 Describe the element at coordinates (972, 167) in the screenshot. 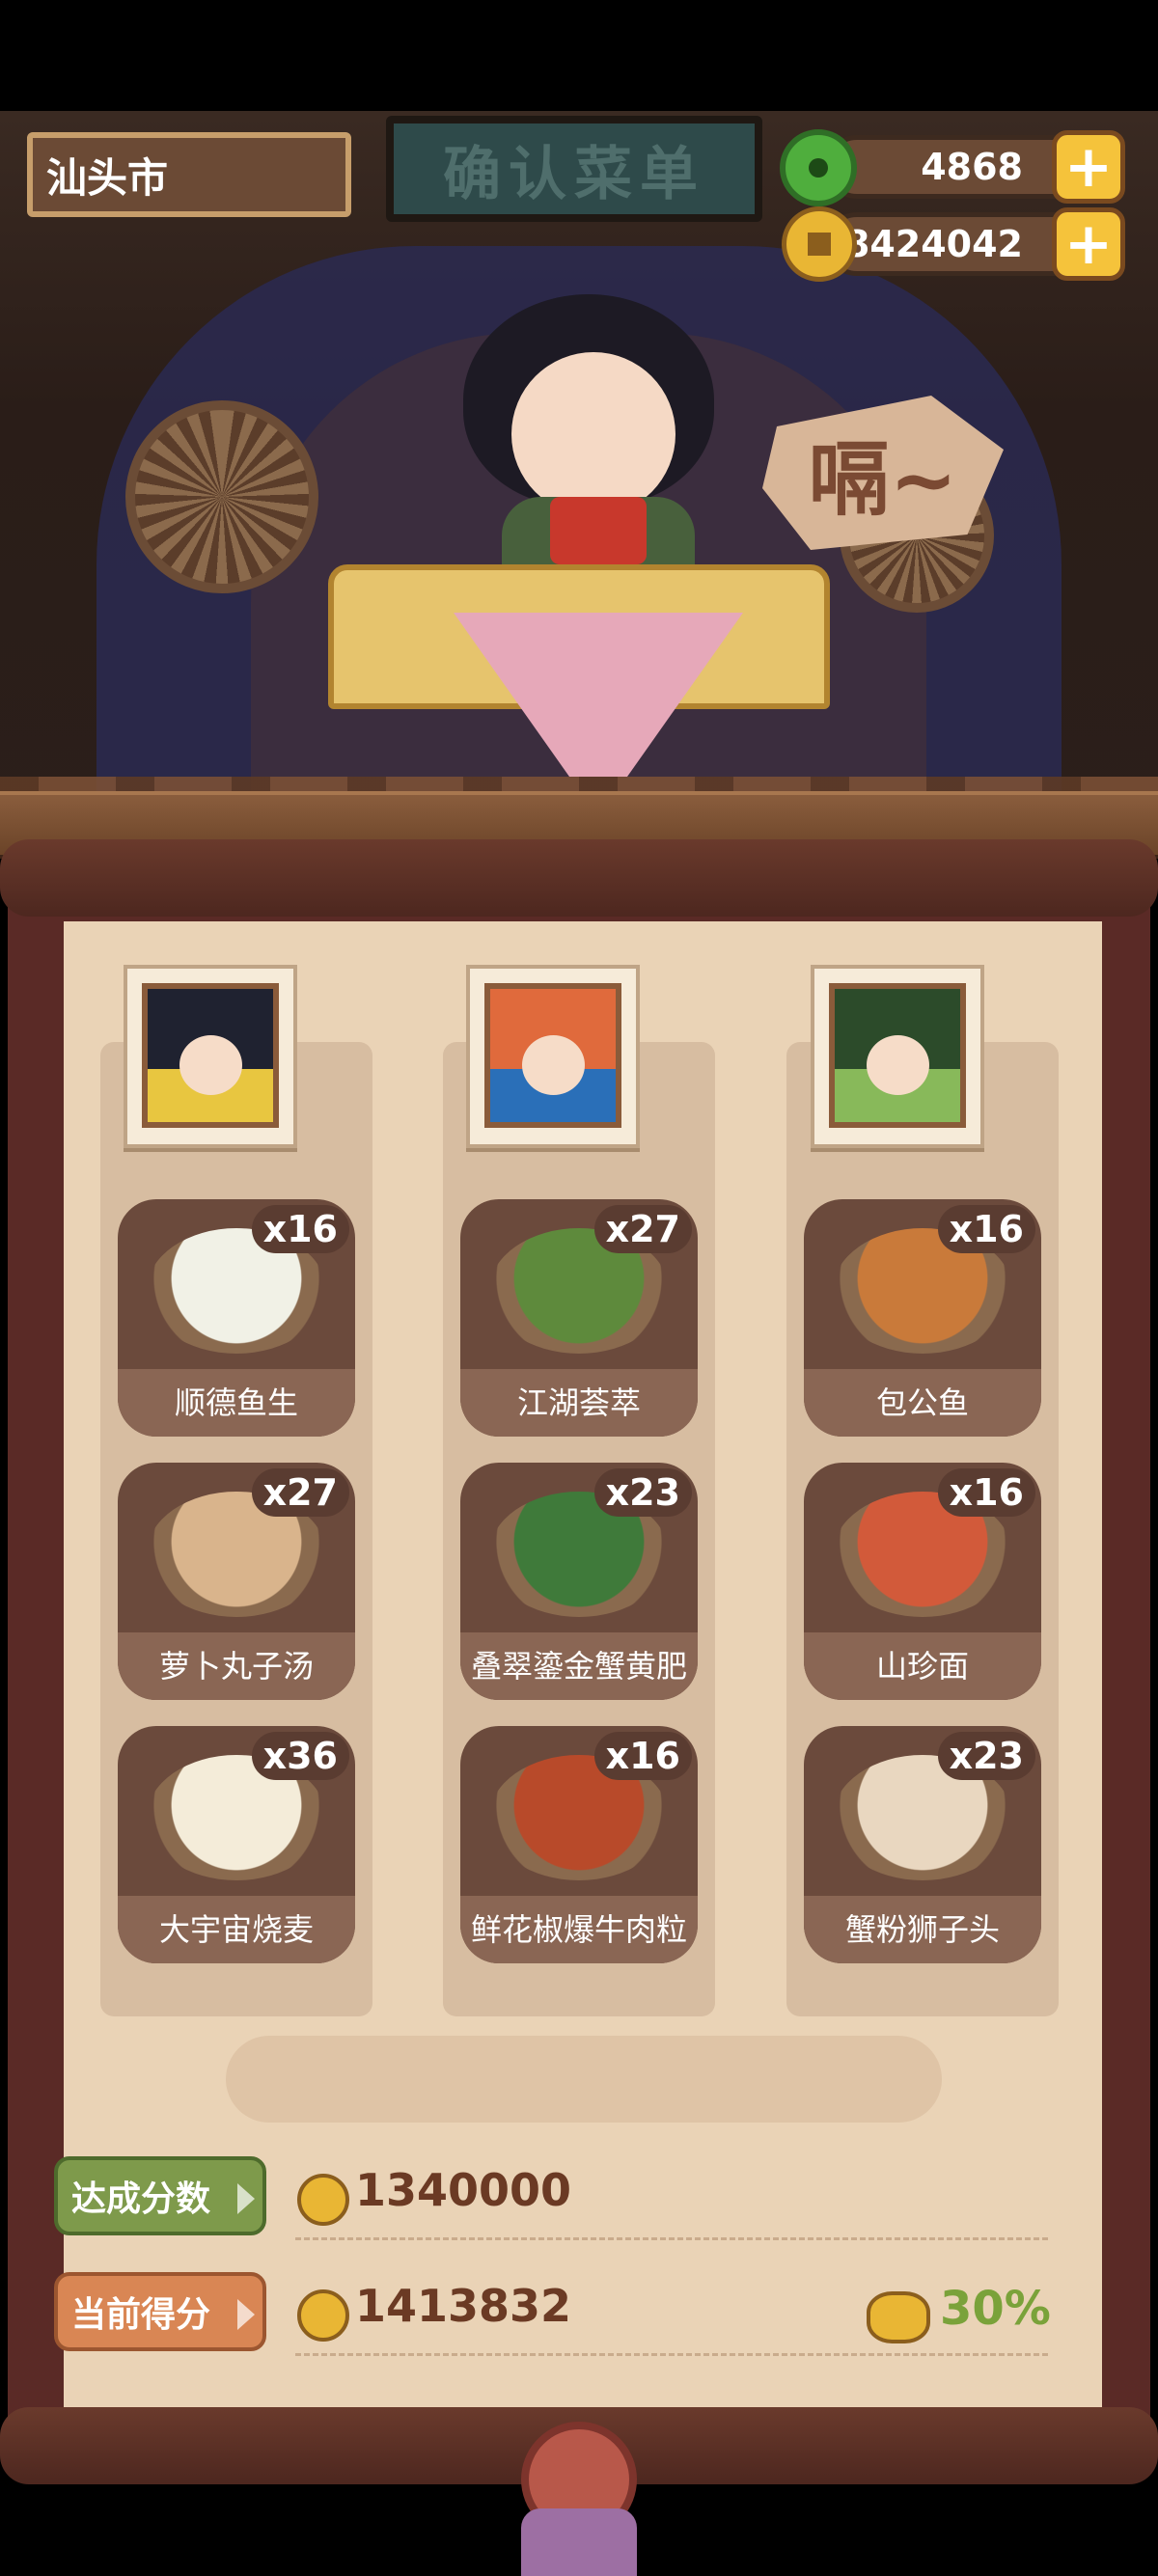

I see `jade-amount: 4868` at that location.